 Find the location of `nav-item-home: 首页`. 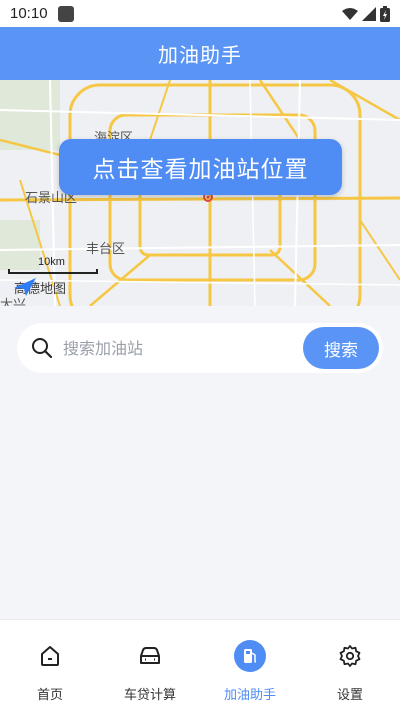

nav-item-home: 首页 is located at coordinates (50, 665).